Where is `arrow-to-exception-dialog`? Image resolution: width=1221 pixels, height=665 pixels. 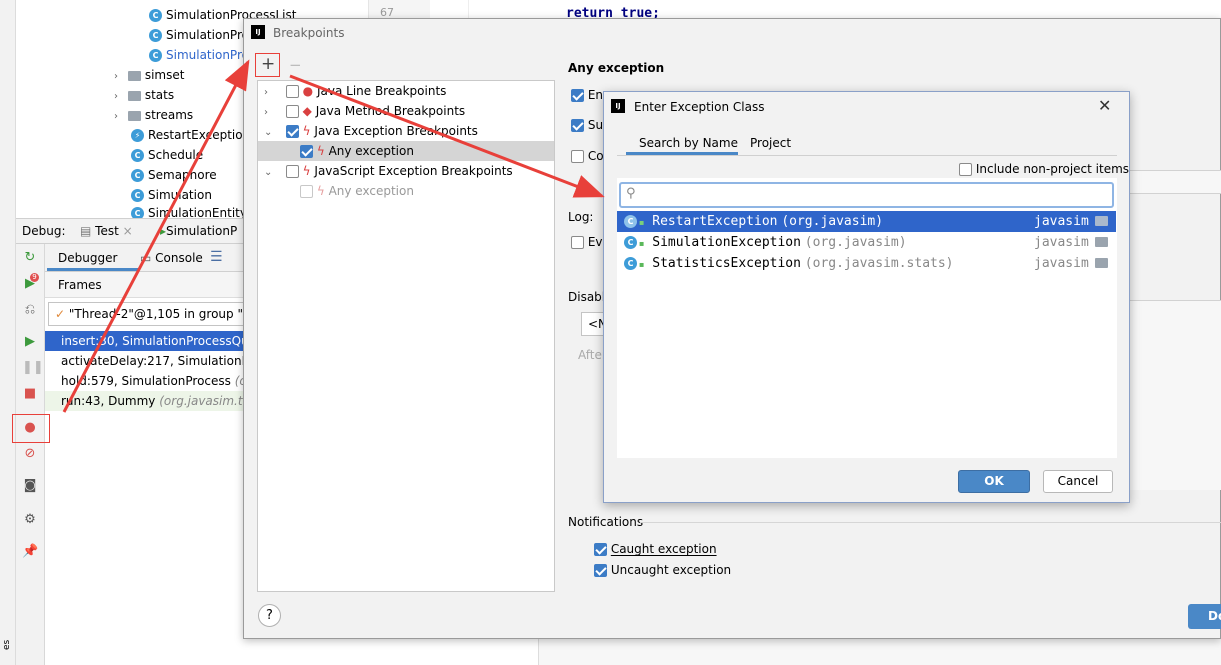 arrow-to-exception-dialog is located at coordinates (447, 136).